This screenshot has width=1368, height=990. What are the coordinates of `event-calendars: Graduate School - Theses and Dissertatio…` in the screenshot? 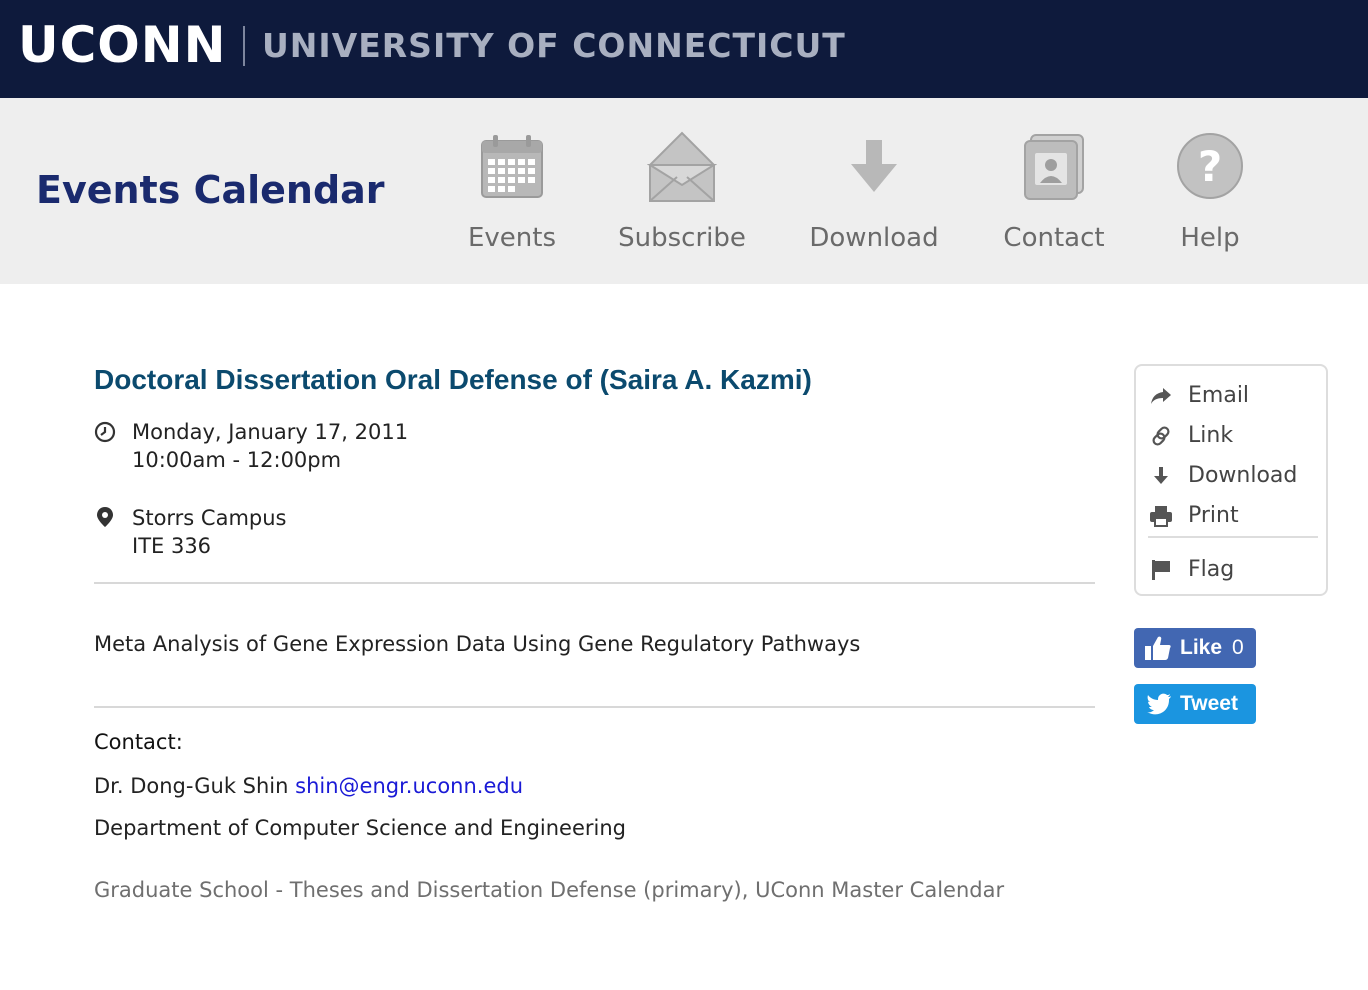 It's located at (549, 890).